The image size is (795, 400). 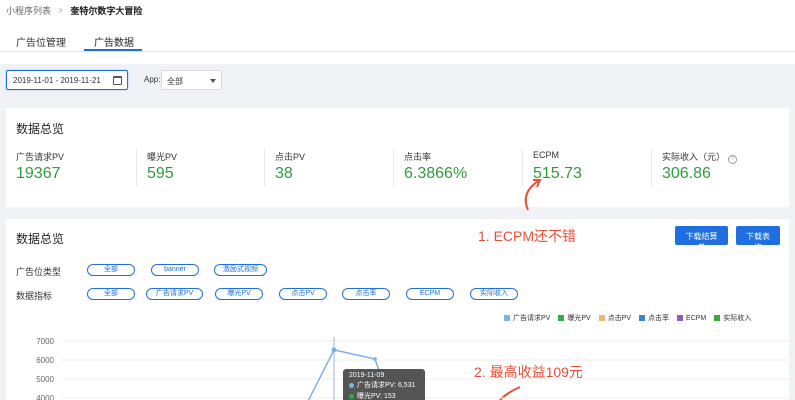 What do you see at coordinates (45, 341) in the screenshot?
I see `y-tick-label: 7000` at bounding box center [45, 341].